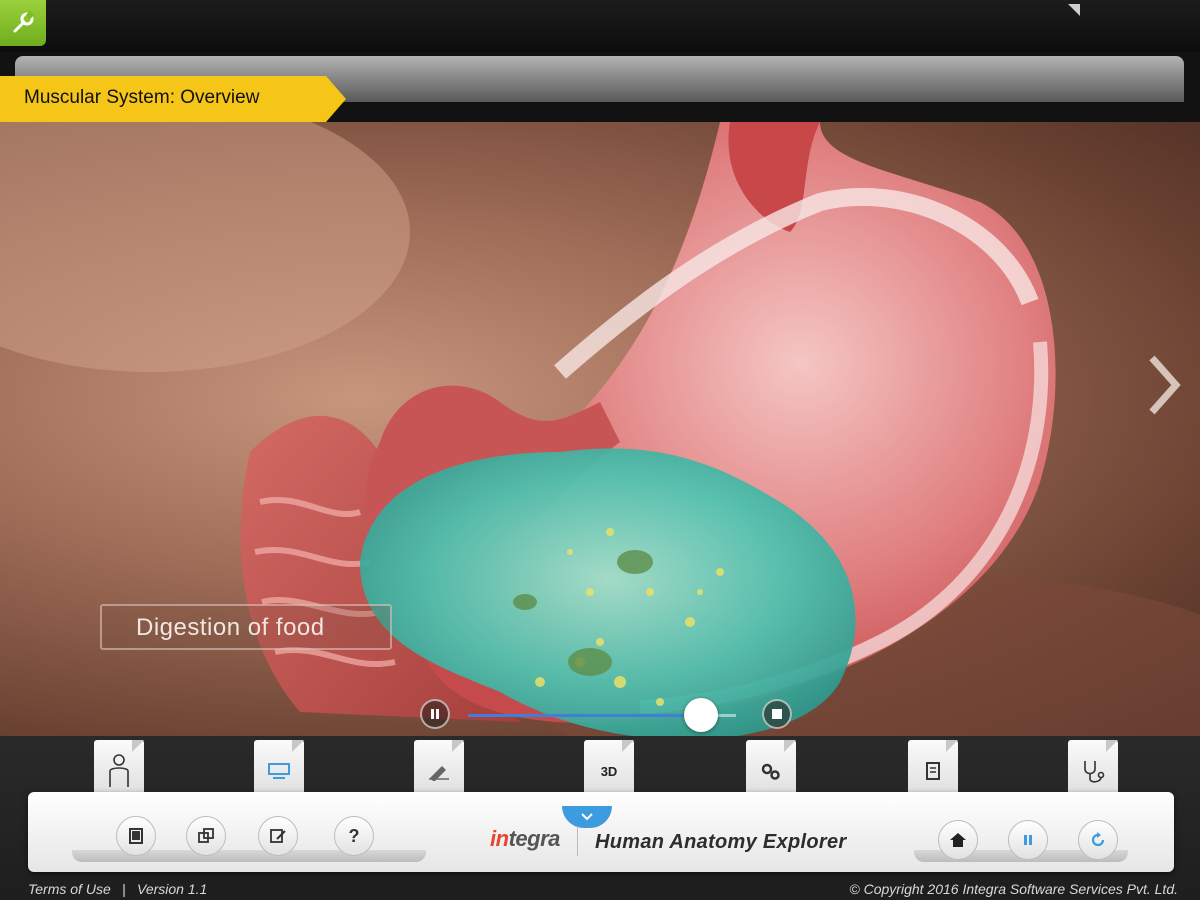  I want to click on terms-link: Terms of Use, so click(69, 889).